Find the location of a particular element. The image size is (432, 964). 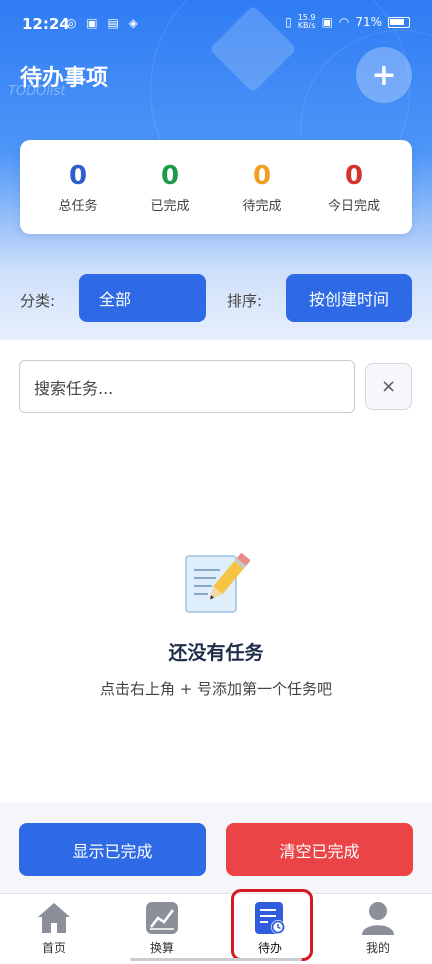

stat-label: 今日完成 is located at coordinates (353, 206).